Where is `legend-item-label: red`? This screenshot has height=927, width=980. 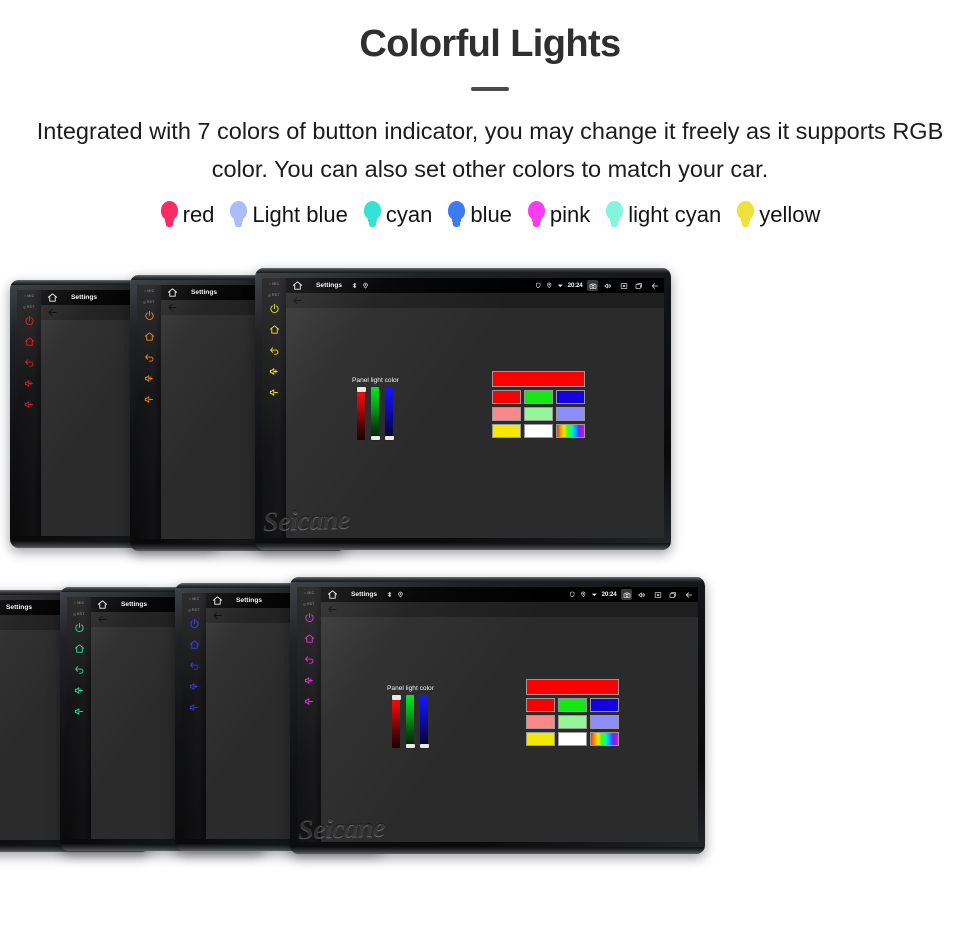 legend-item-label: red is located at coordinates (198, 214).